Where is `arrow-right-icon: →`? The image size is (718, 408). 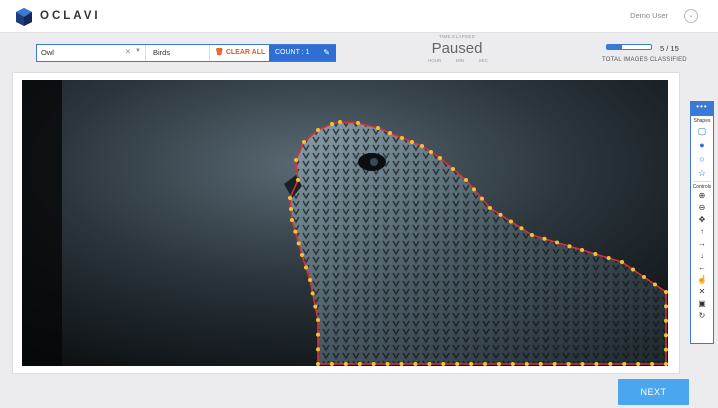
arrow-right-icon: → is located at coordinates (702, 244).